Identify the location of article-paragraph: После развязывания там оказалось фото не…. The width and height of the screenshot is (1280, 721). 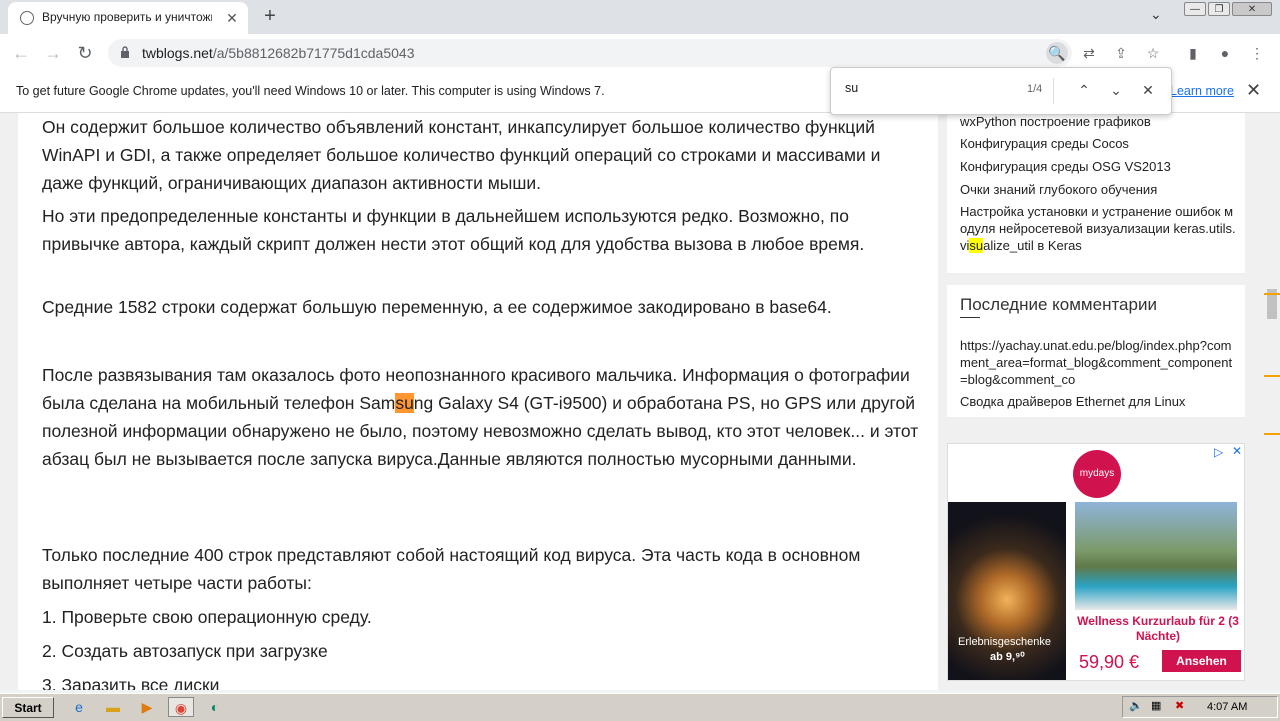
(482, 417).